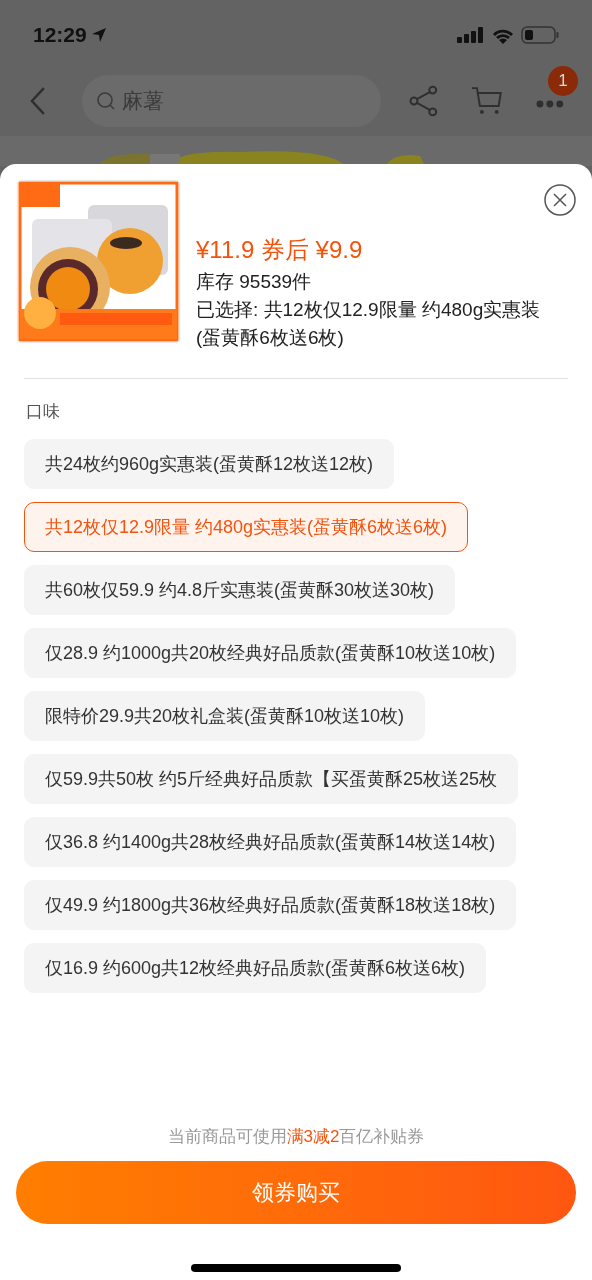 Image resolution: width=592 pixels, height=1280 pixels. Describe the element at coordinates (270, 652) in the screenshot. I see `option-chip: 仅28.9 约1000g共20枚经典好品质款(蛋黄酥10枚送10枚)` at that location.